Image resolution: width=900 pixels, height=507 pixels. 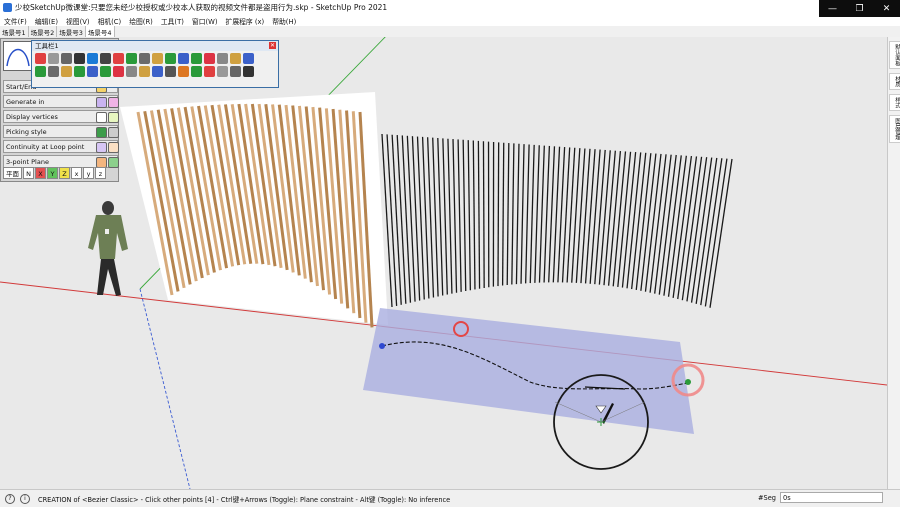 What do you see at coordinates (284, 21) in the screenshot?
I see `menu-help: 帮助(H)` at bounding box center [284, 21].